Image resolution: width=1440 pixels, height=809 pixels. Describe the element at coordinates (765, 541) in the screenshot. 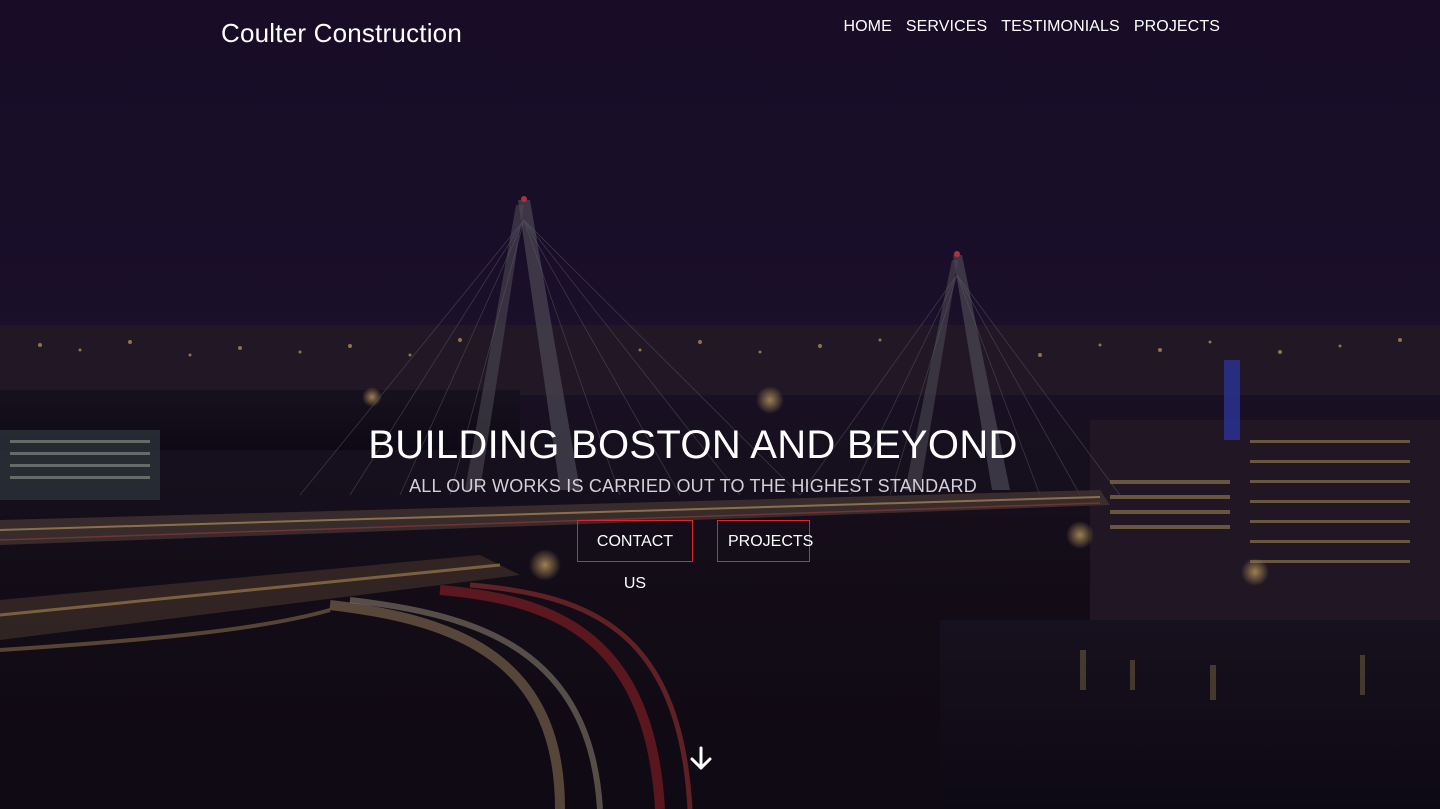

I see `projects-button: PROJECTS` at that location.